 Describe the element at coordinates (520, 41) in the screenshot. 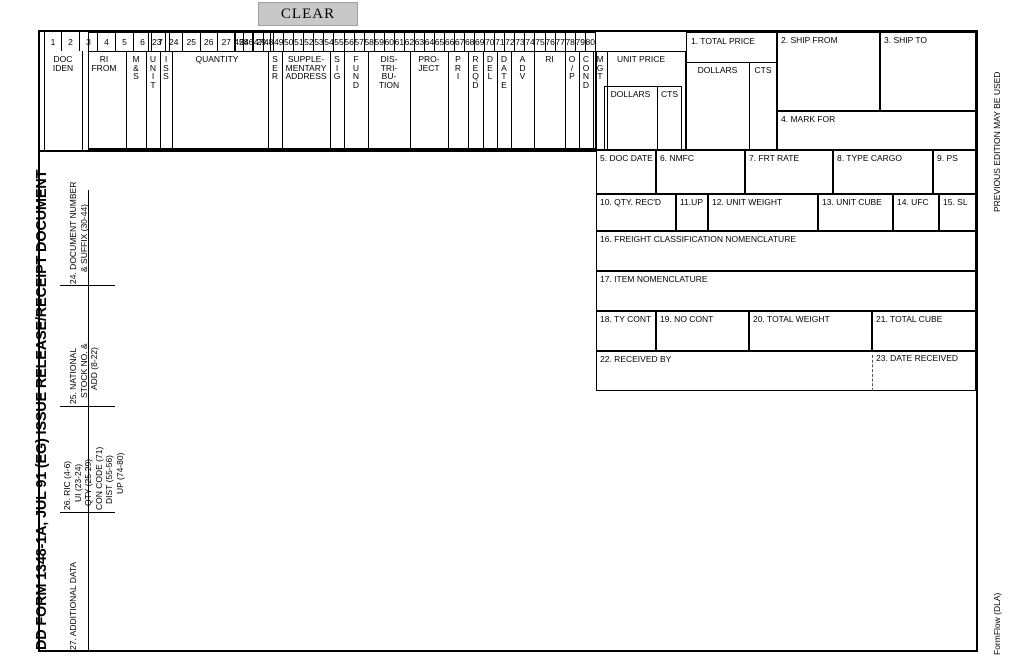

I see `card-col-73: 73` at that location.